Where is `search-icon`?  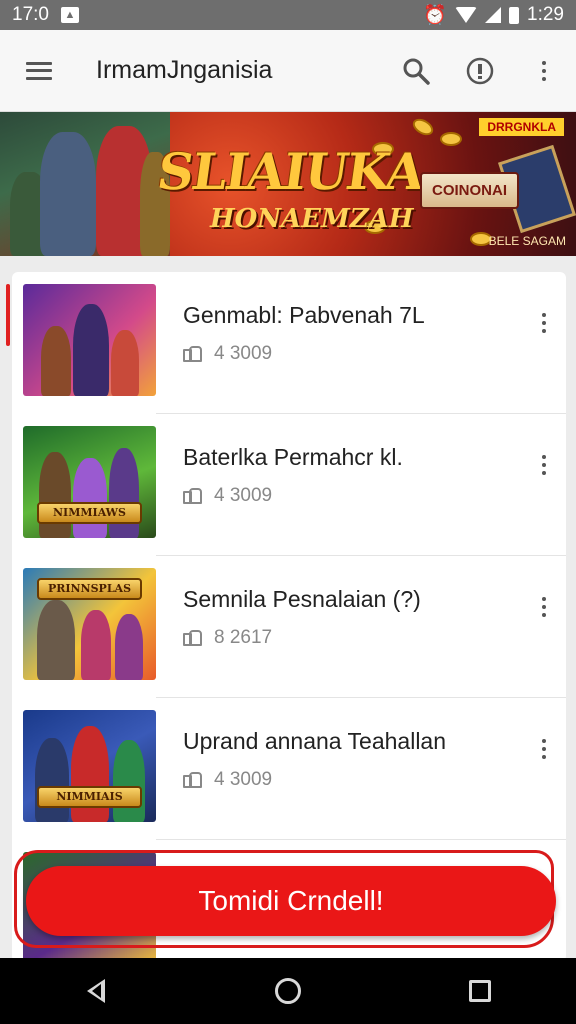
search-icon is located at coordinates (416, 71).